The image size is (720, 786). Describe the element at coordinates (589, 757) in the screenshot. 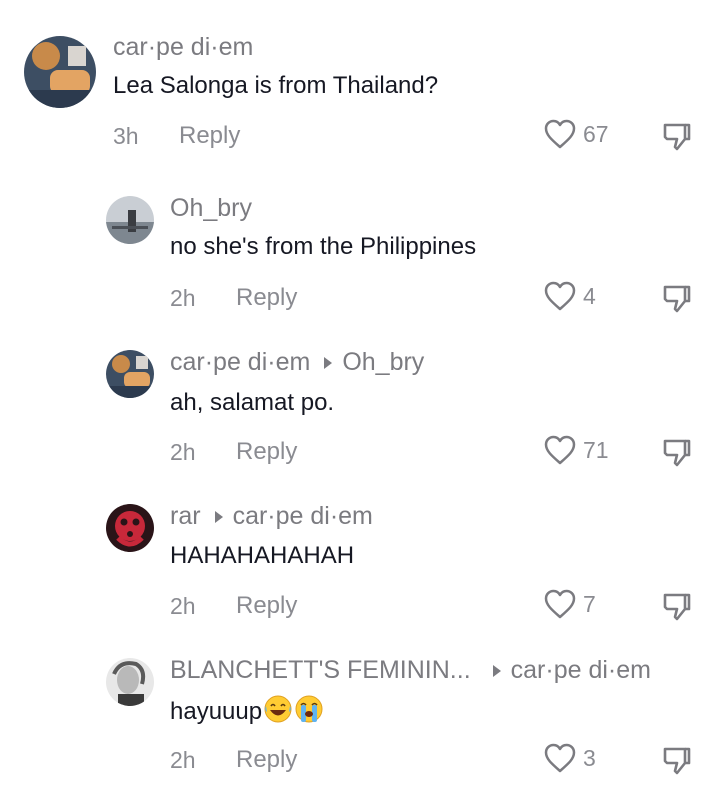

I see `like-count: 3` at that location.